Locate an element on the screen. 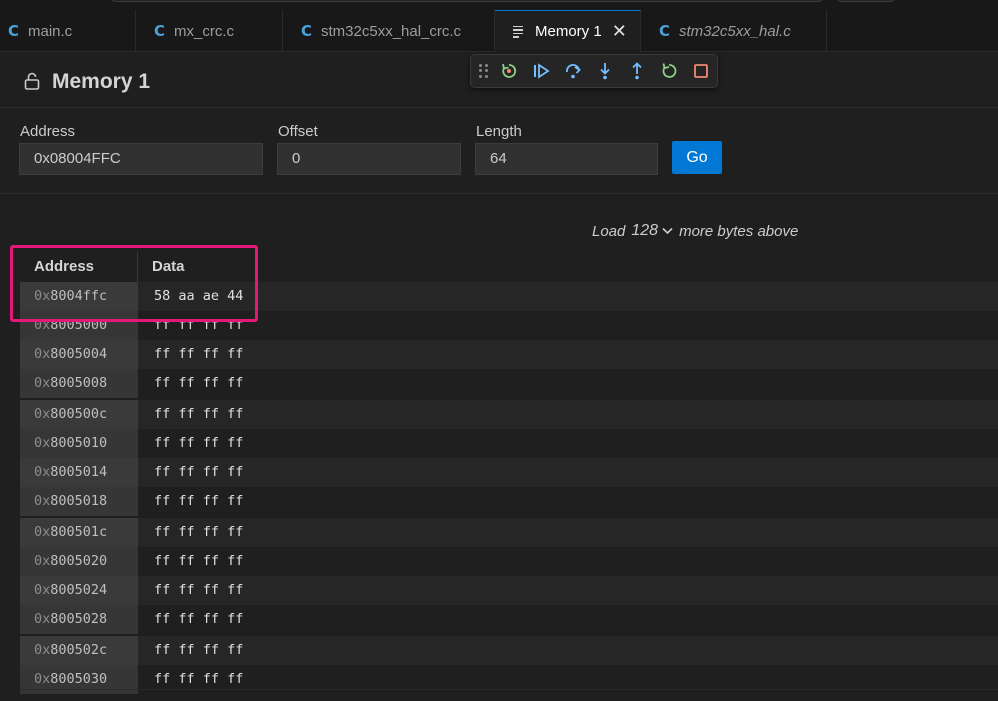  row-address: 0x8005014 is located at coordinates (79, 472).